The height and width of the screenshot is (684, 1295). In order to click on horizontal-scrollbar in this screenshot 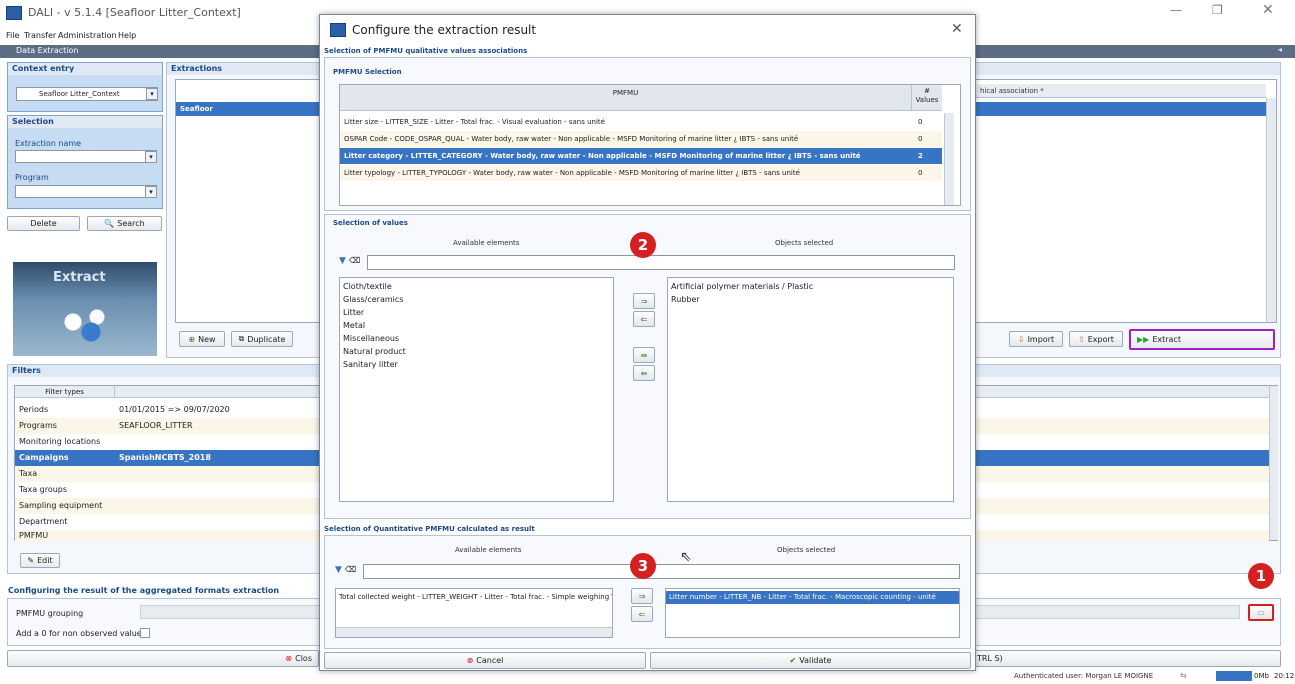, I will do `click(474, 632)`.